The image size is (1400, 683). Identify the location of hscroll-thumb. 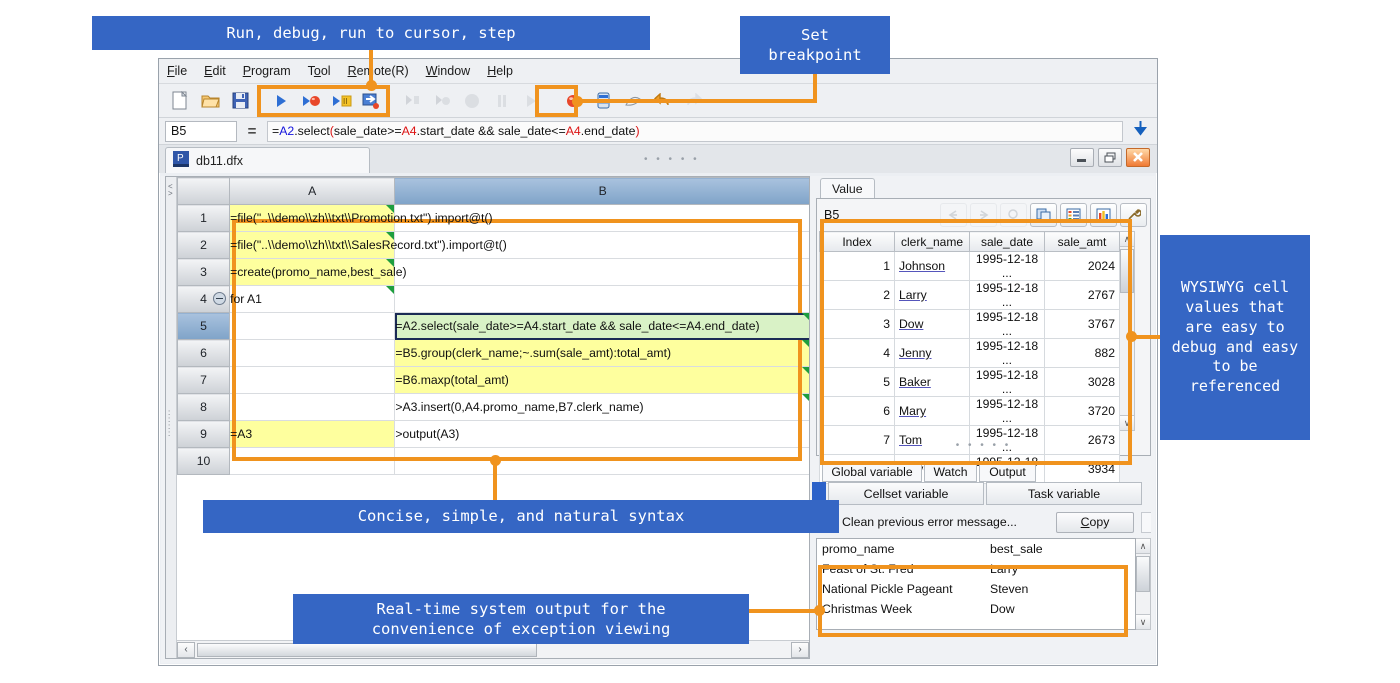
(367, 649).